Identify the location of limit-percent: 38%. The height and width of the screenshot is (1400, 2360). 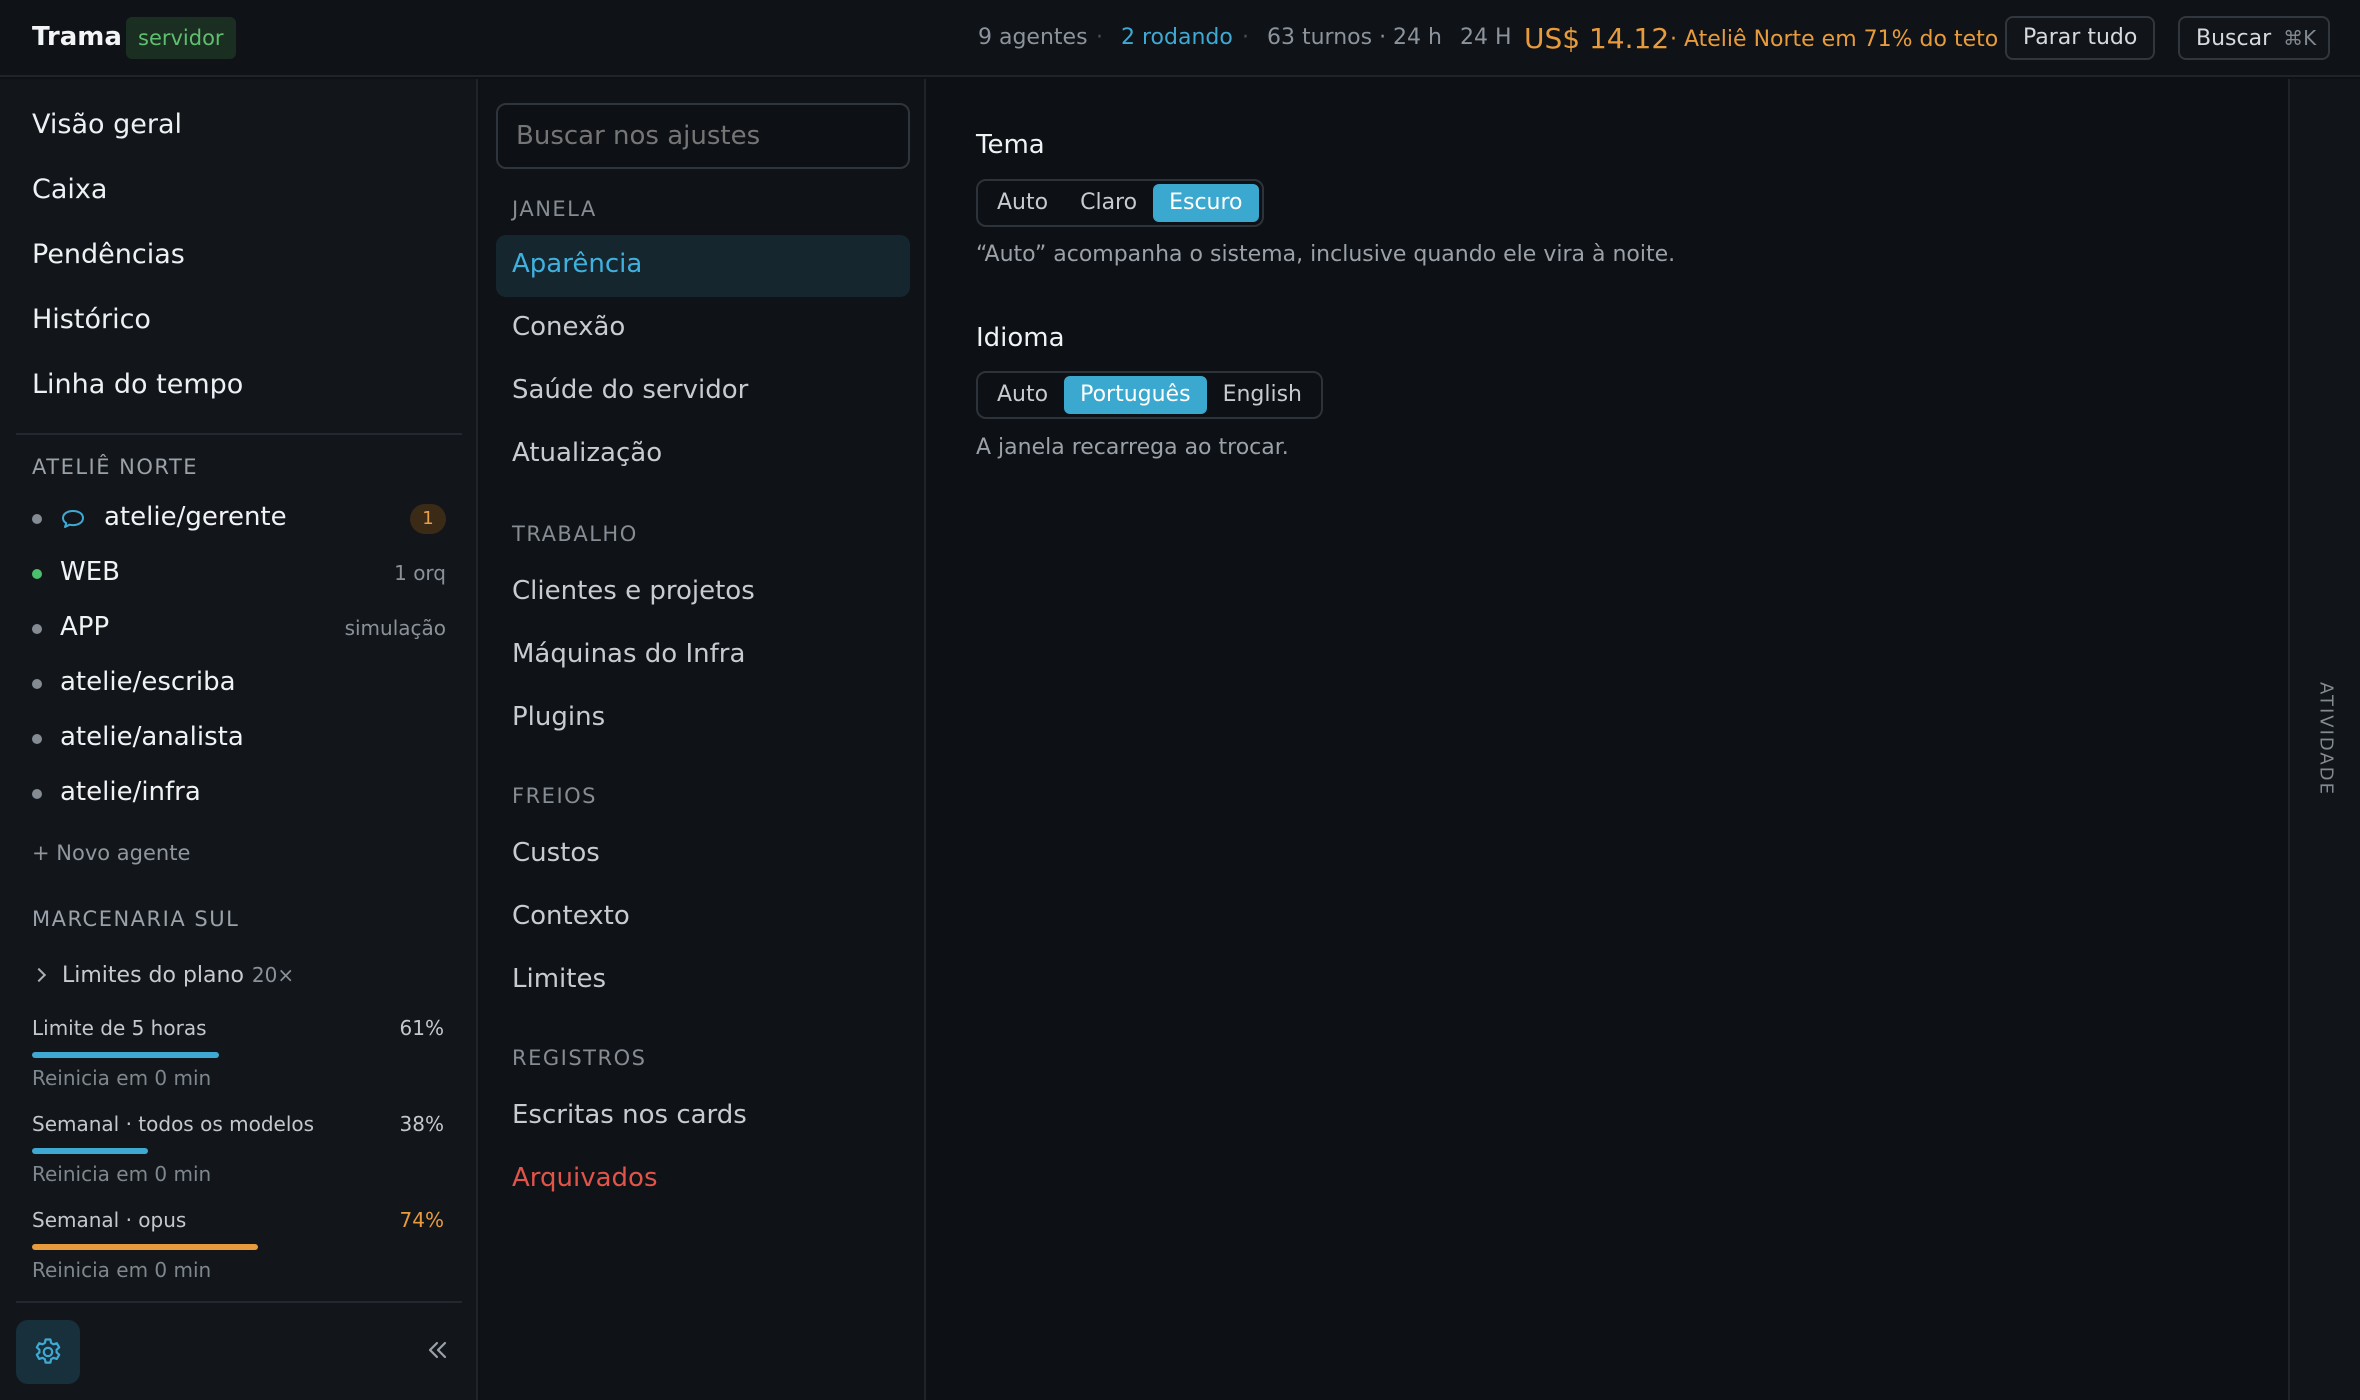
(421, 1124).